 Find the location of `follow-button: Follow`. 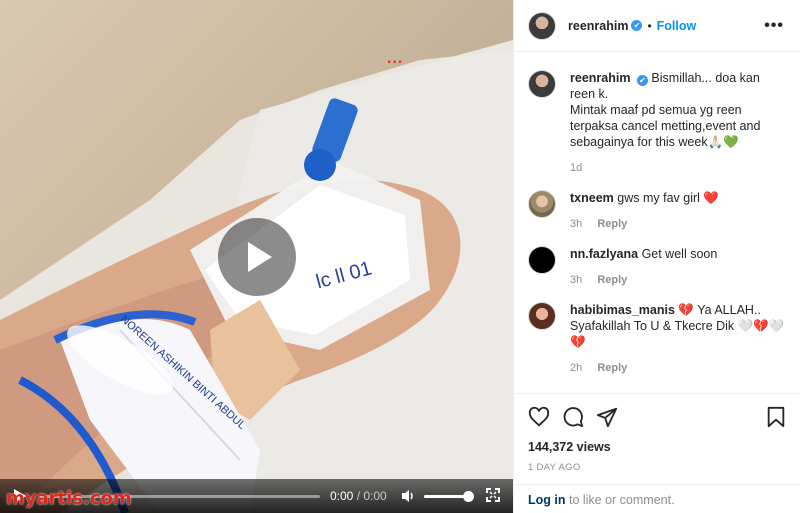

follow-button: Follow is located at coordinates (677, 26).